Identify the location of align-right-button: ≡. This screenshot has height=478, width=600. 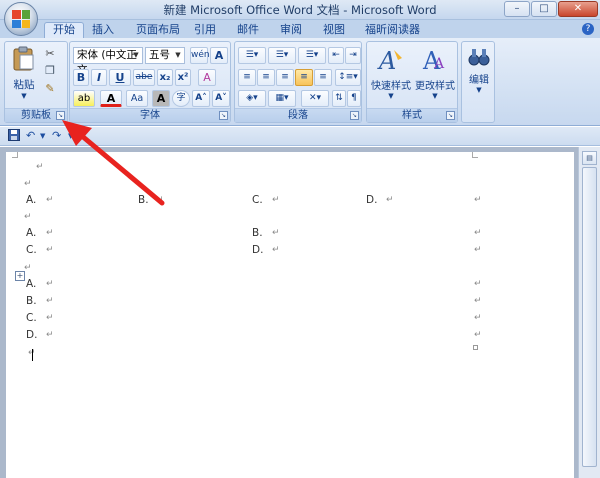
(285, 77).